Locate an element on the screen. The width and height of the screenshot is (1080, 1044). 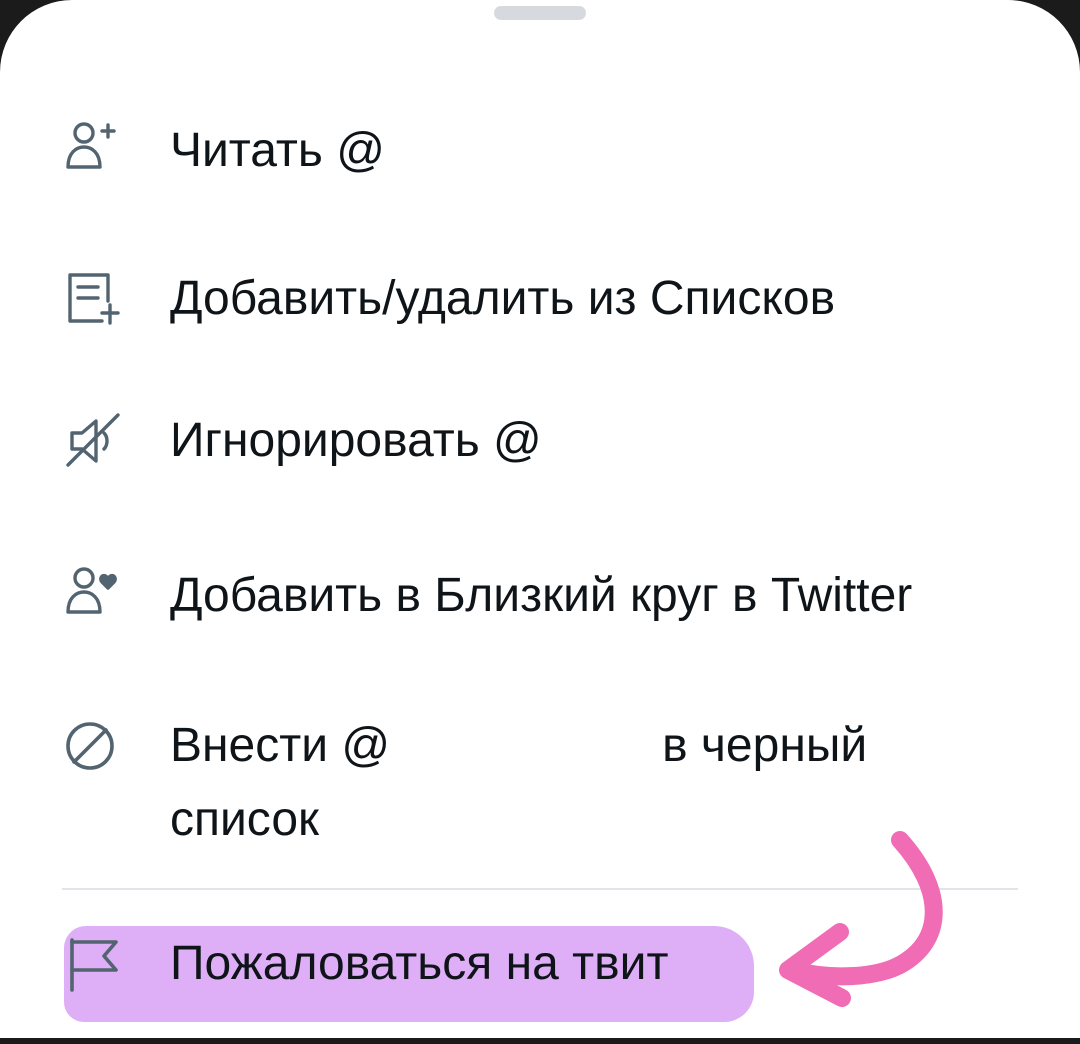
bottom-edge is located at coordinates (540, 1041).